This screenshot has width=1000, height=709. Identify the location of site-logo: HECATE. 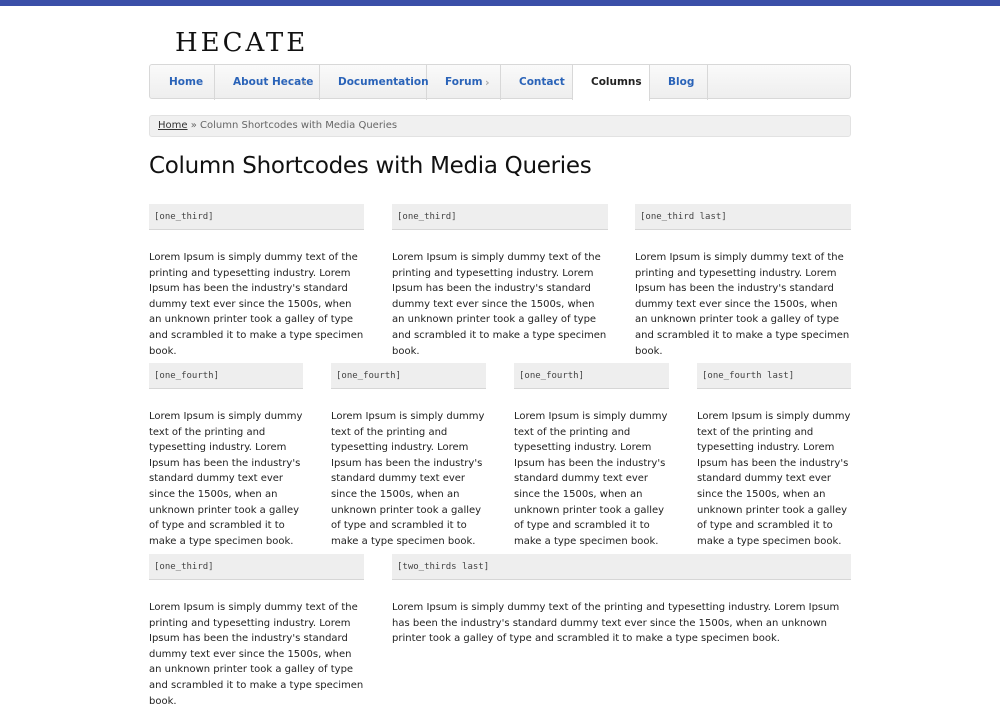
(241, 43).